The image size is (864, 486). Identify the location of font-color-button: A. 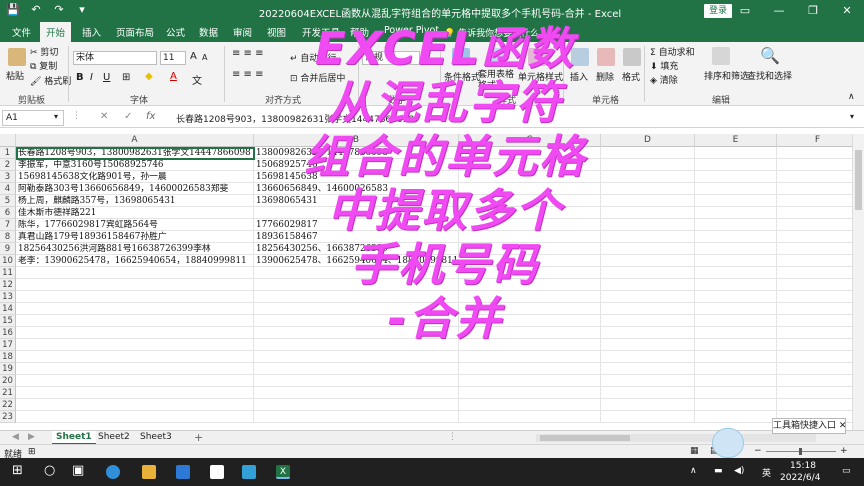
(173, 76).